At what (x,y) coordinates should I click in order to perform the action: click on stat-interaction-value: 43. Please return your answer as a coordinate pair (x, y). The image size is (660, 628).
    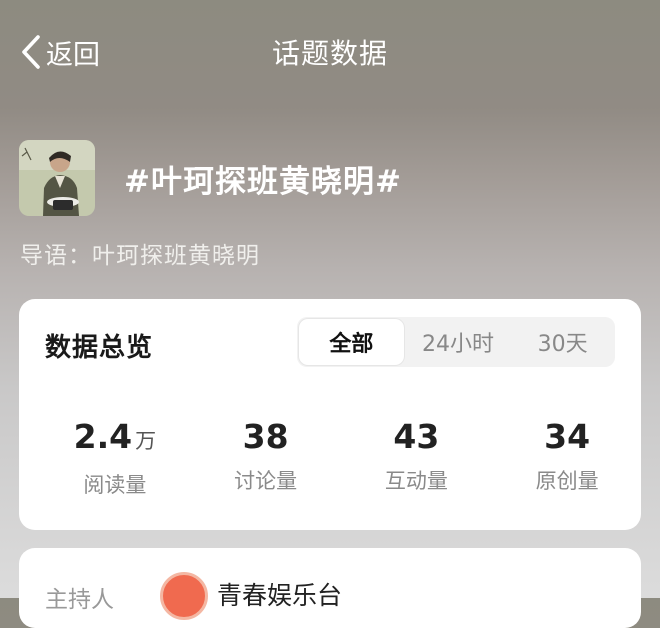
    Looking at the image, I should click on (416, 436).